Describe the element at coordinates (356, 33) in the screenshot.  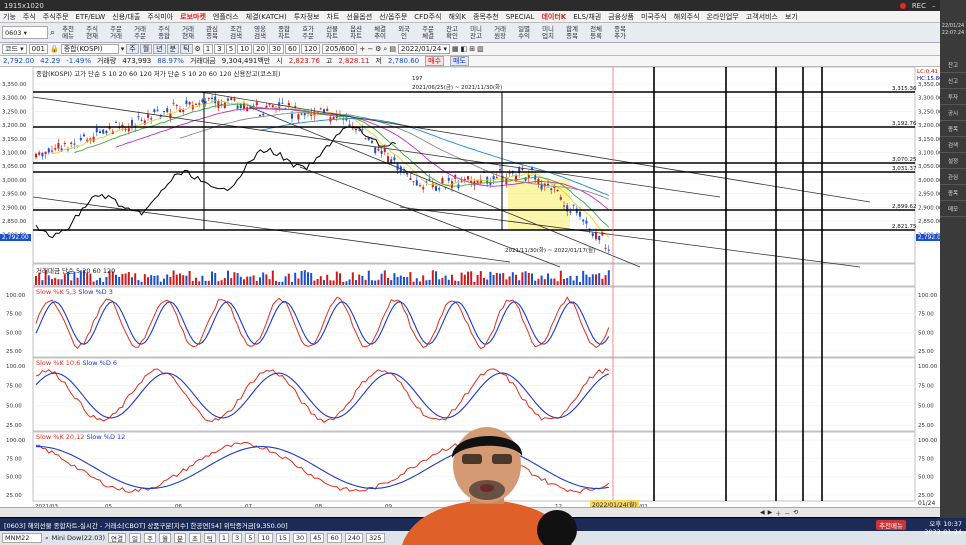
I see `quick-icon-button: 옵션 차트` at that location.